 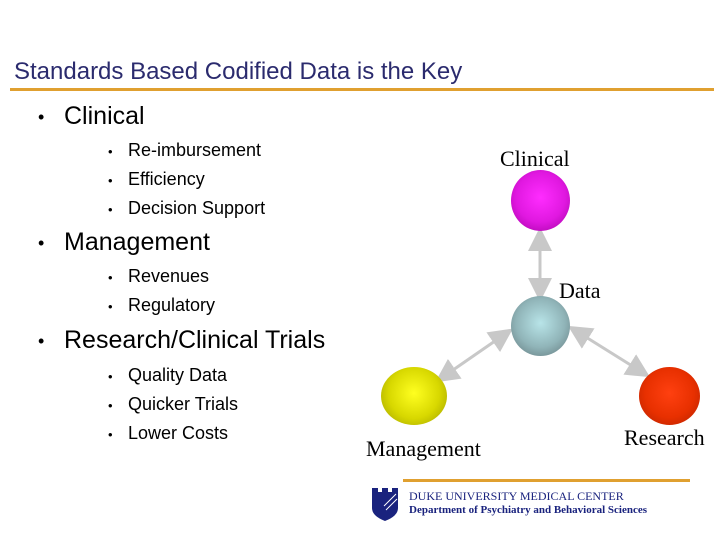 I want to click on data-label: Data, so click(x=580, y=290).